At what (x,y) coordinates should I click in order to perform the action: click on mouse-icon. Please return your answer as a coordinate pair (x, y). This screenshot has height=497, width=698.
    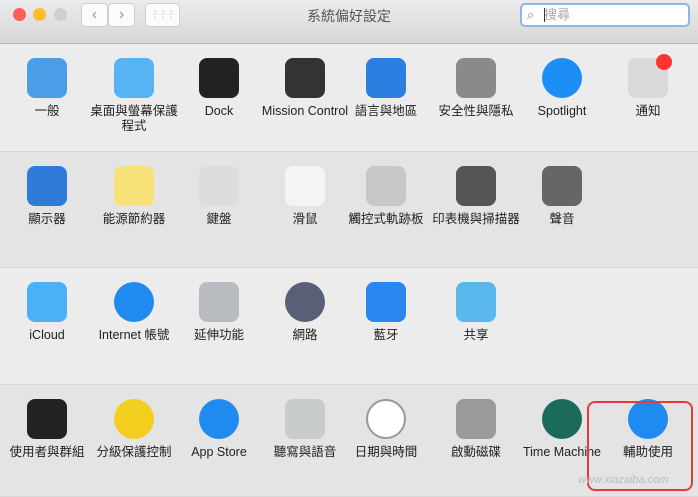
    Looking at the image, I should click on (305, 186).